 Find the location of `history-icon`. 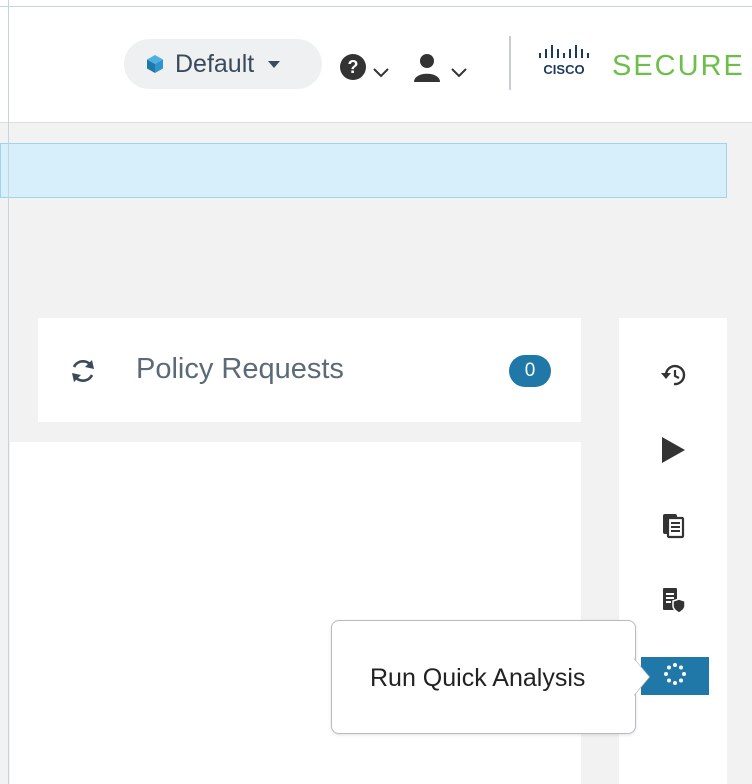

history-icon is located at coordinates (674, 375).